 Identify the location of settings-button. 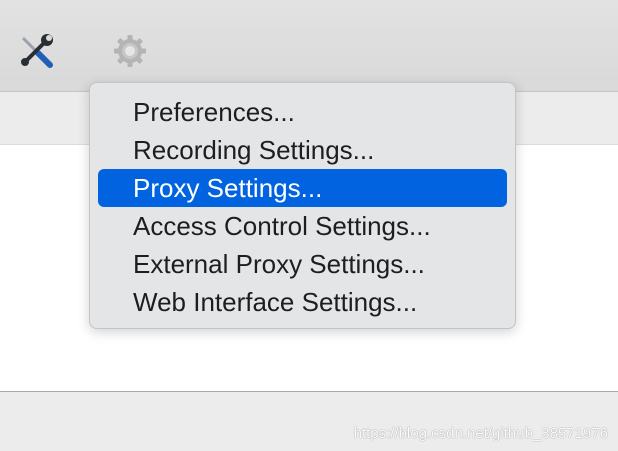
(130, 51).